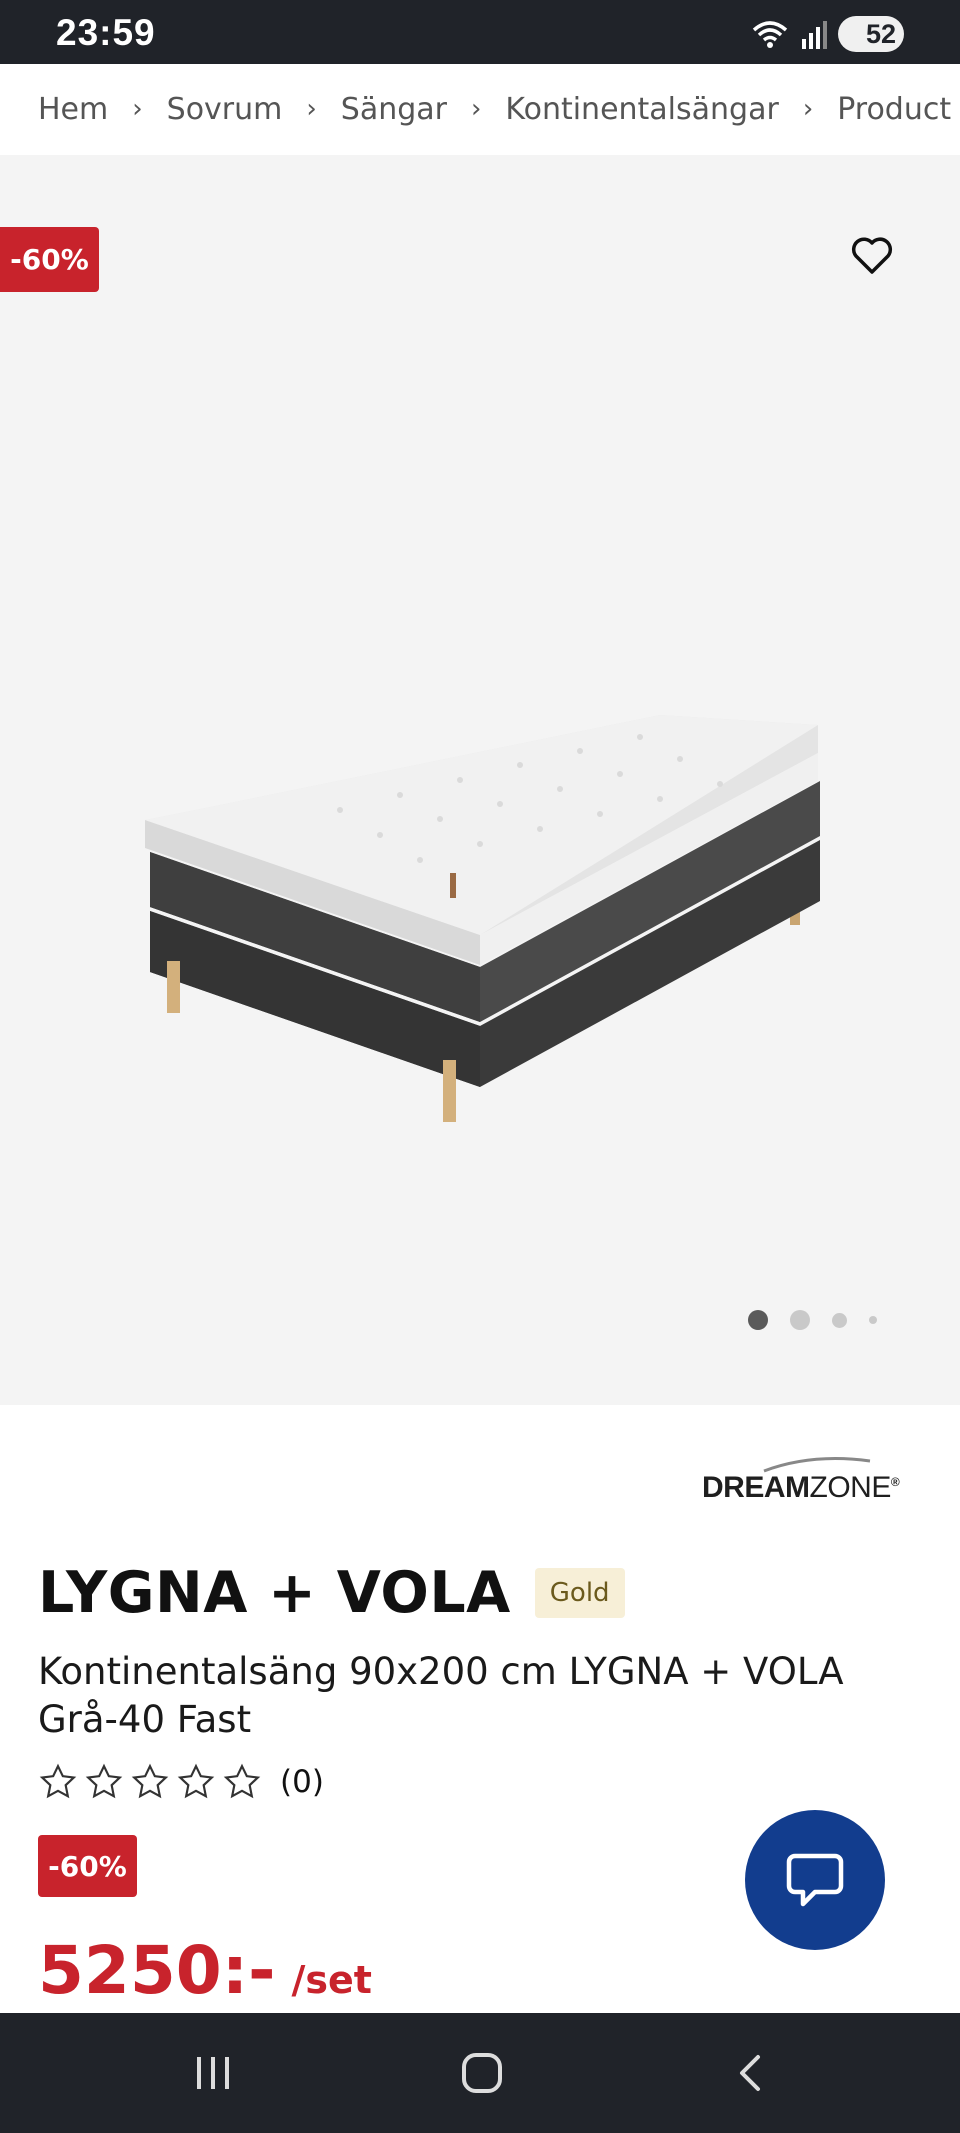  I want to click on recent-apps-icon, so click(213, 2073).